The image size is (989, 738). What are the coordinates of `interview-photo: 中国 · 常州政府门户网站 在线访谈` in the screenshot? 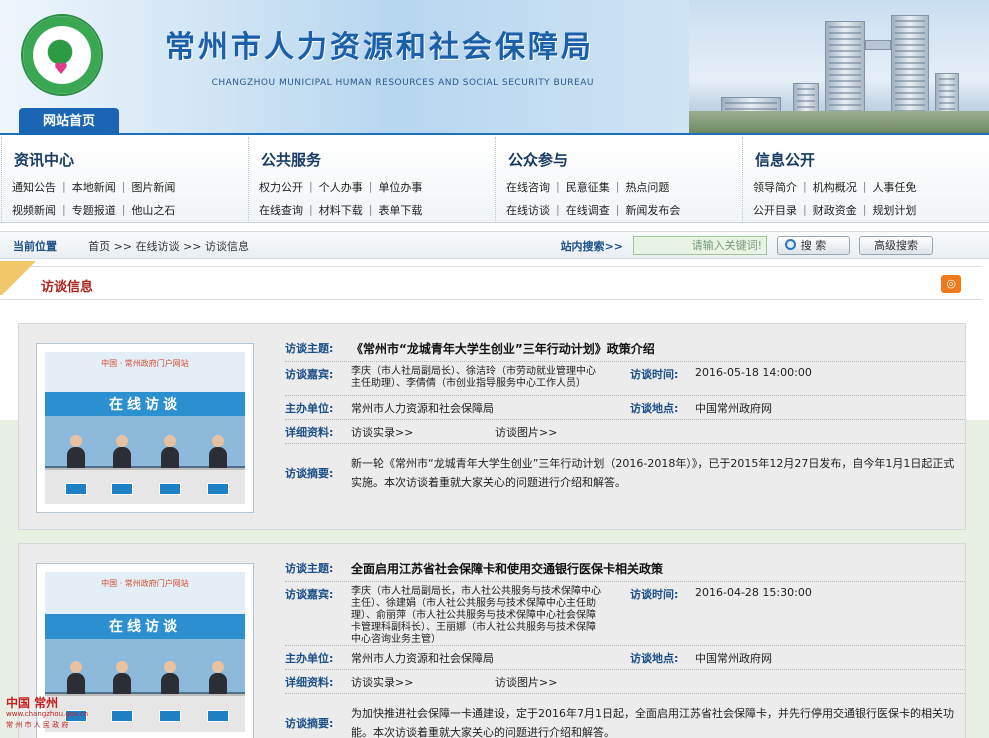 It's located at (145, 428).